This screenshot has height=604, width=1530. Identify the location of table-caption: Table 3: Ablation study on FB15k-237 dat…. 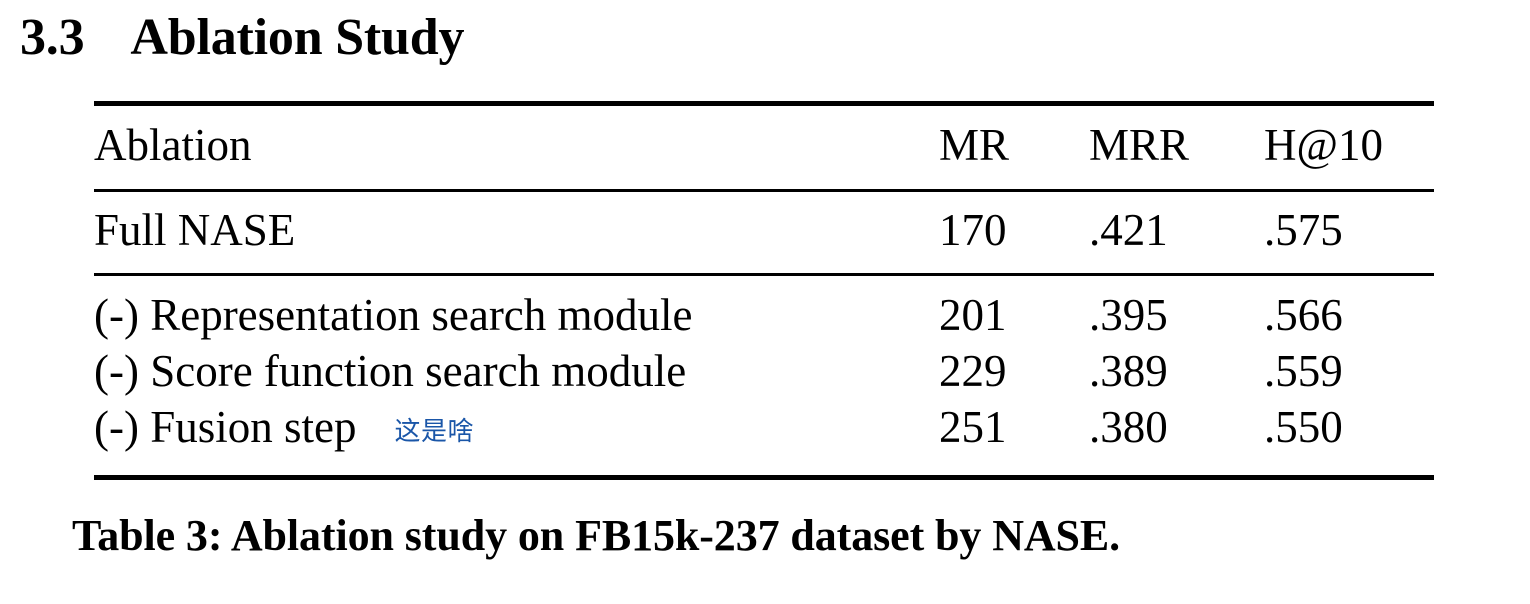
(596, 535).